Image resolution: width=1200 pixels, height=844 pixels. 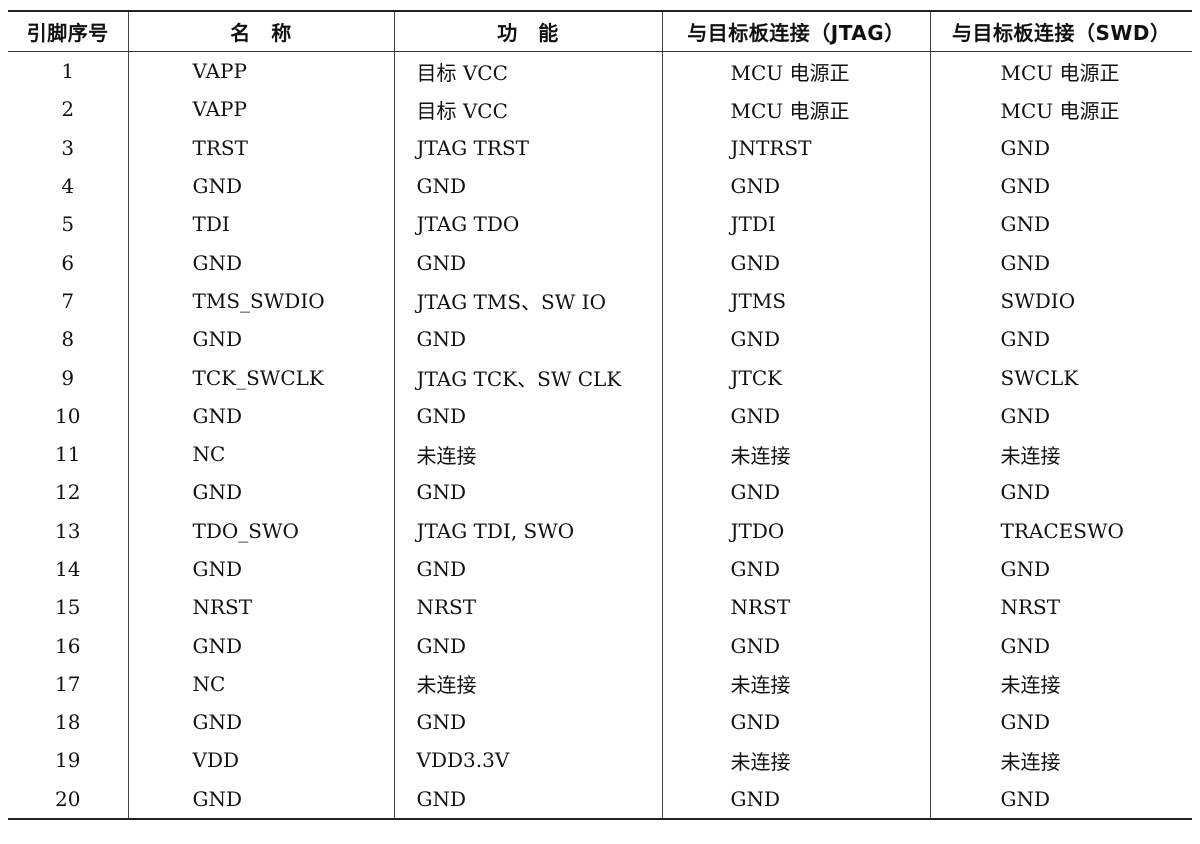 I want to click on cell-function: JTAG TDI, SWO, so click(x=527, y=530).